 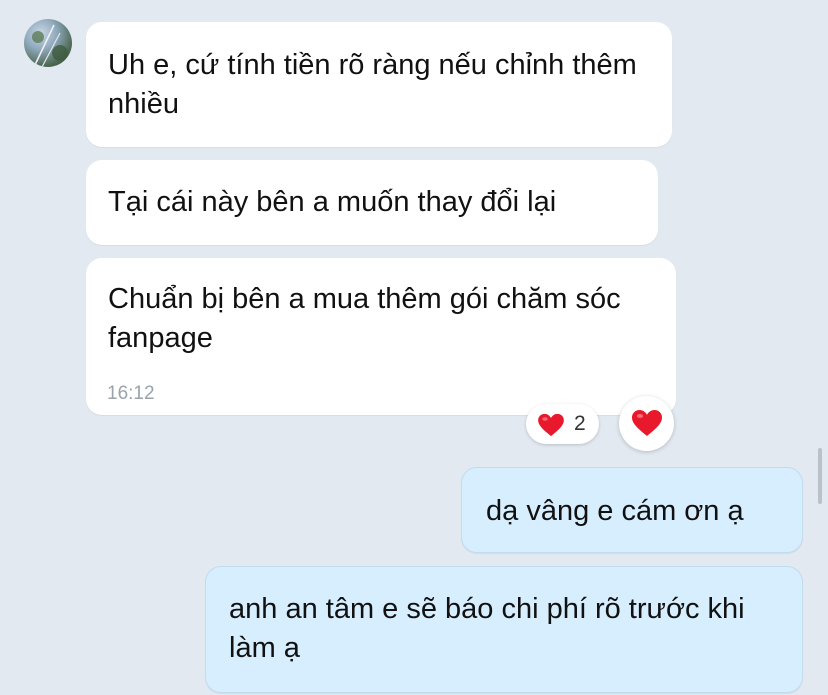 I want to click on reaction-summary: 2, so click(x=562, y=424).